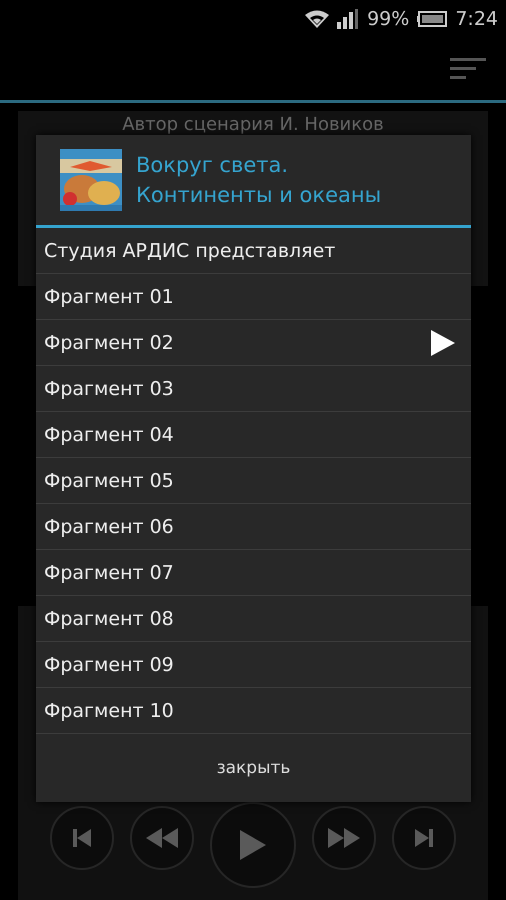  Describe the element at coordinates (109, 481) in the screenshot. I see `track-title: Фрагмент 05` at that location.